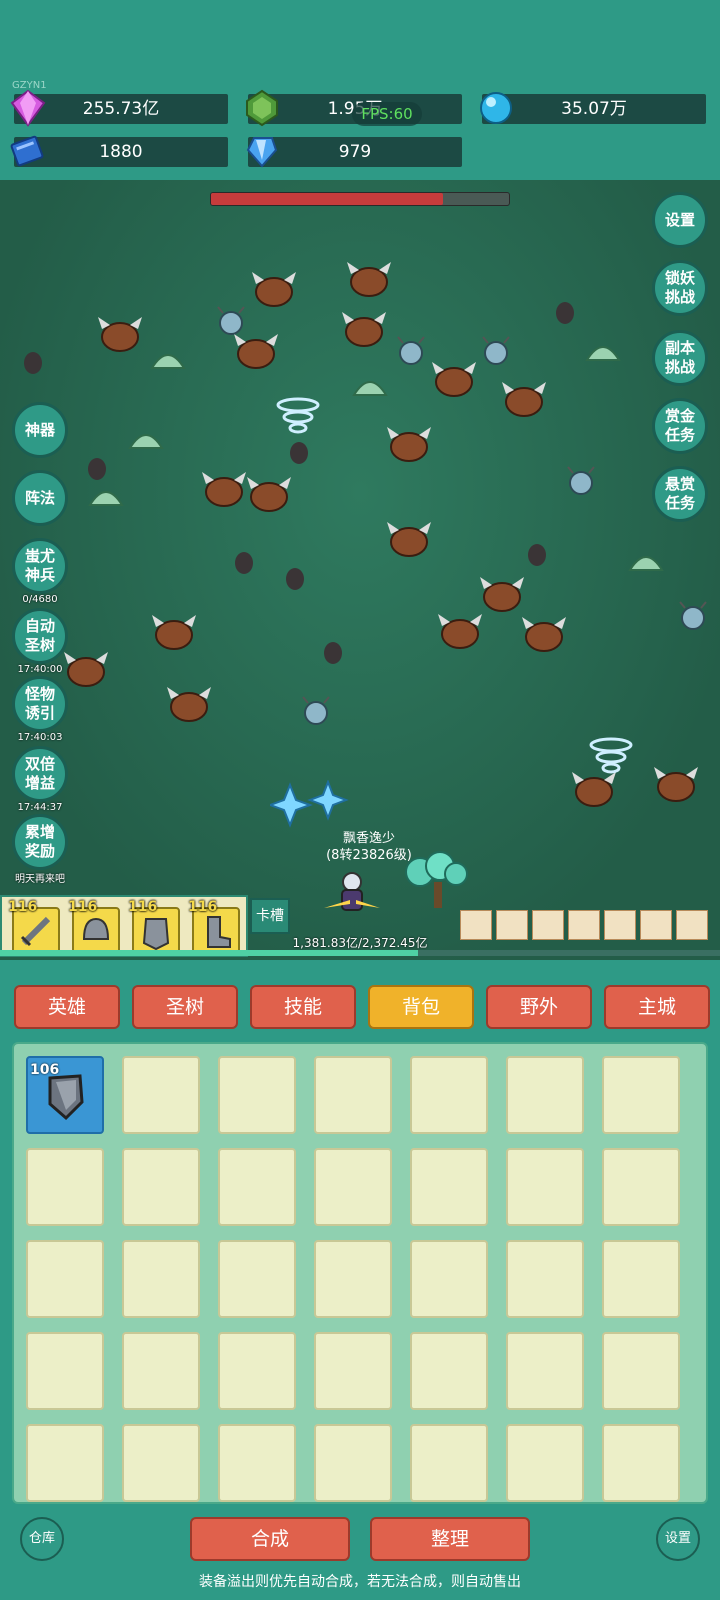 Image resolution: width=720 pixels, height=1600 pixels. I want to click on tab-5: 主城, so click(657, 1007).